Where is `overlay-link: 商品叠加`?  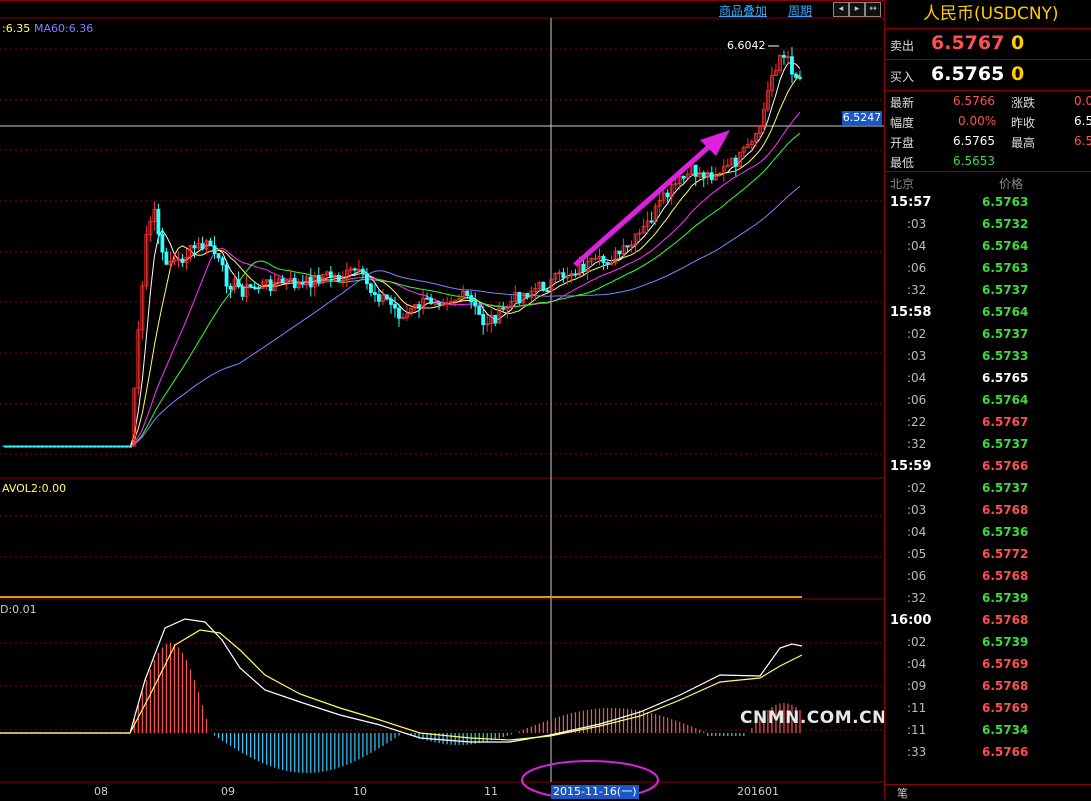 overlay-link: 商品叠加 is located at coordinates (743, 10).